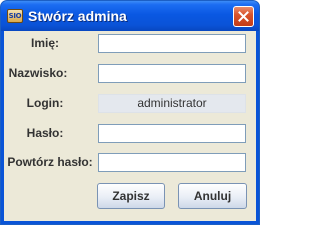  I want to click on password-label: Hasło:, so click(45, 133).